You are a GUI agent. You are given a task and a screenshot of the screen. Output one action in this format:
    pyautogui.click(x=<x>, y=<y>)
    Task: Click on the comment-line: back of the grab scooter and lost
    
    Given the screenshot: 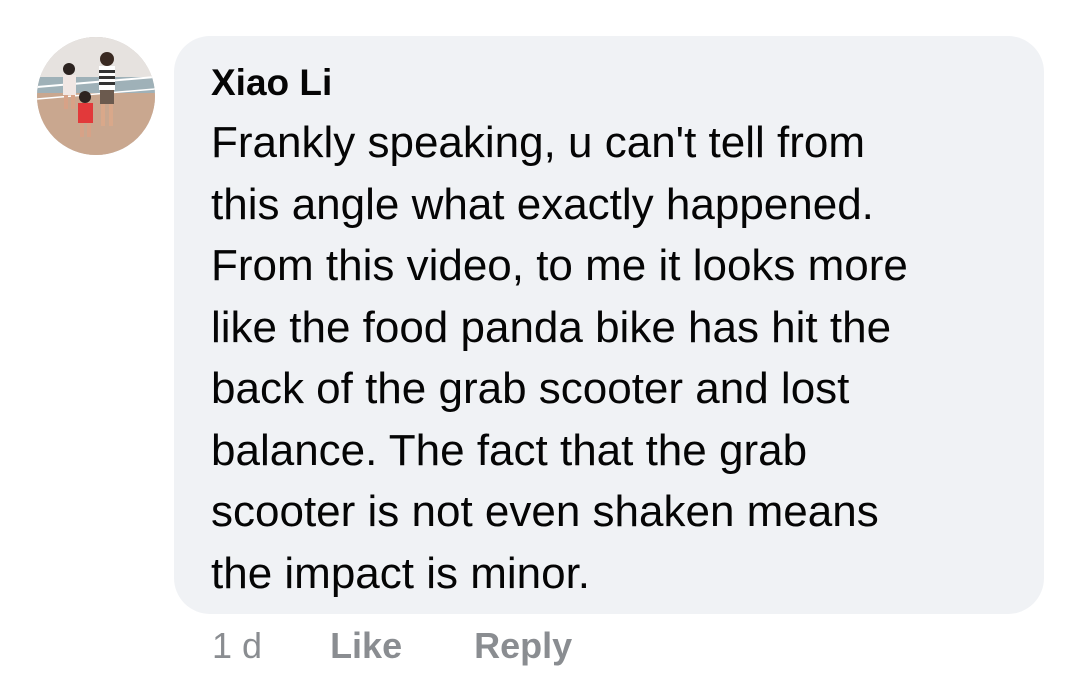 What is the action you would take?
    pyautogui.click(x=530, y=388)
    